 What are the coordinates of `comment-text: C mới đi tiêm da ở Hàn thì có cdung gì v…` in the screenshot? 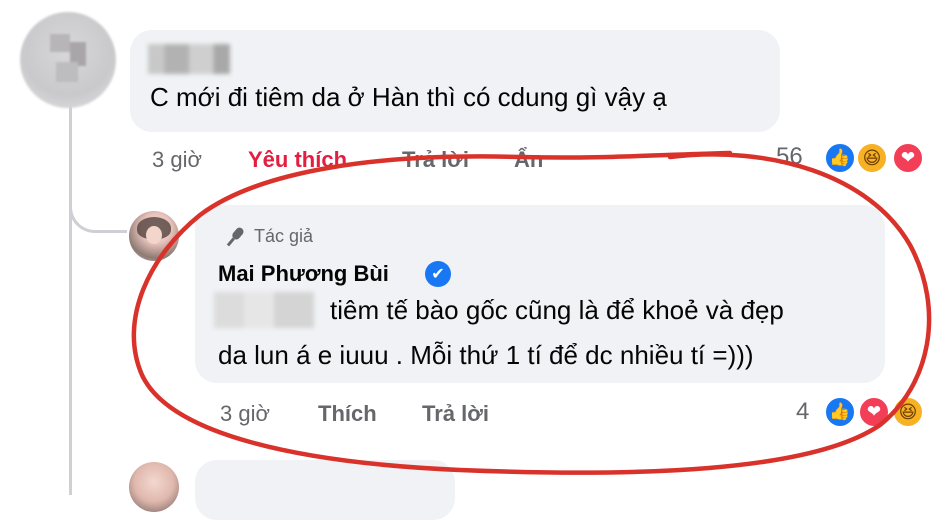 It's located at (408, 97).